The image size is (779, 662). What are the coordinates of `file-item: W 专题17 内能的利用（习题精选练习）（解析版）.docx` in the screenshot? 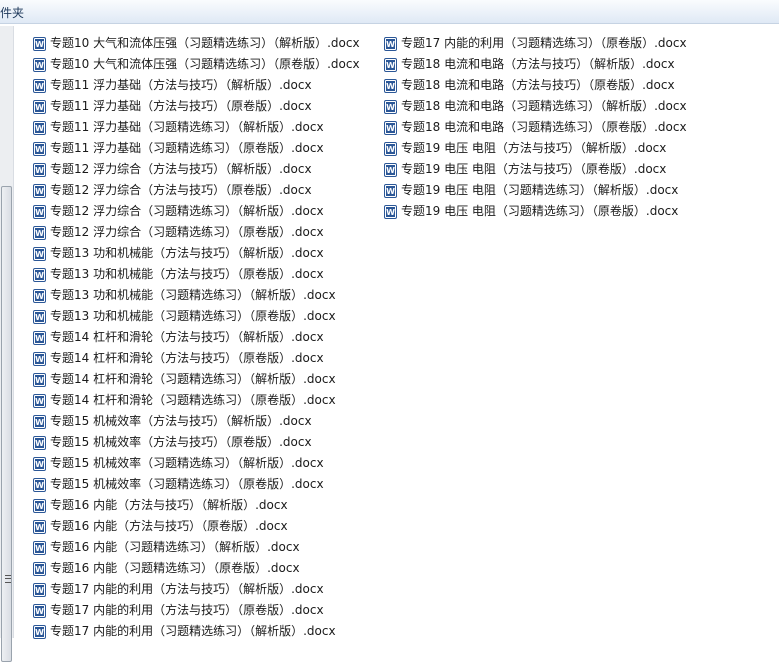 It's located at (196, 631).